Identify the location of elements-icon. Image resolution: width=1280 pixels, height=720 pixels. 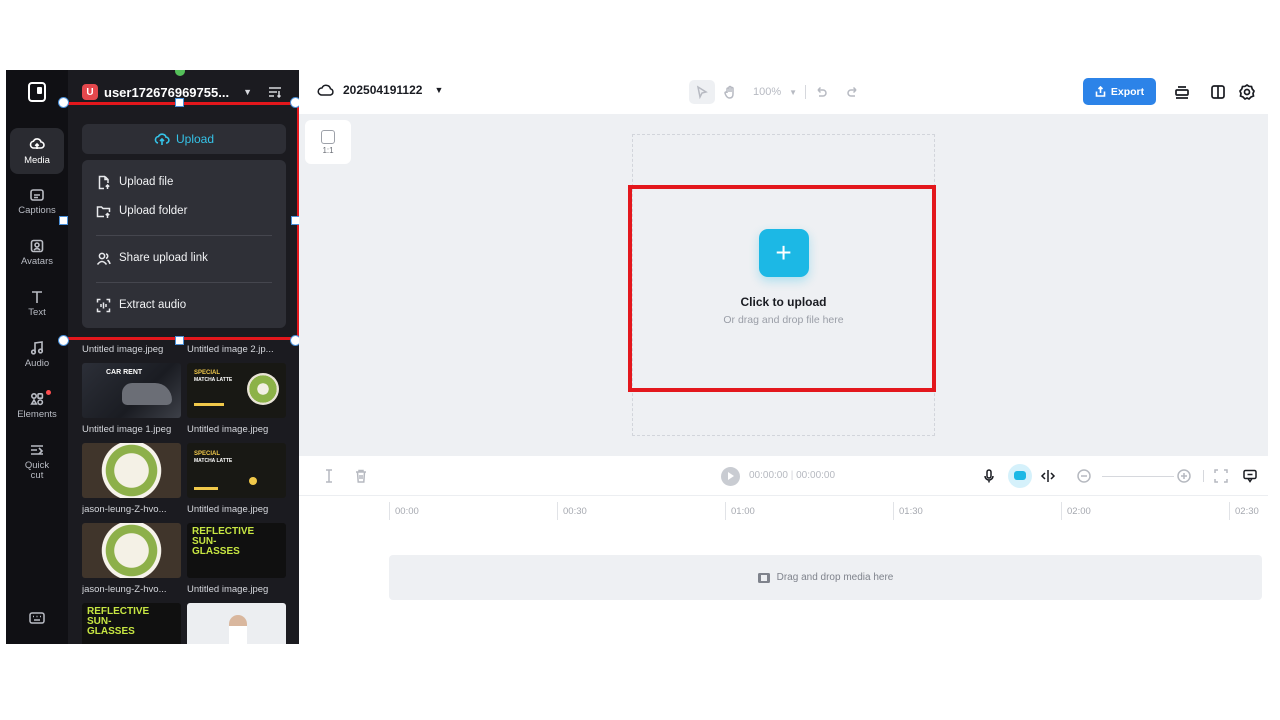
(37, 398).